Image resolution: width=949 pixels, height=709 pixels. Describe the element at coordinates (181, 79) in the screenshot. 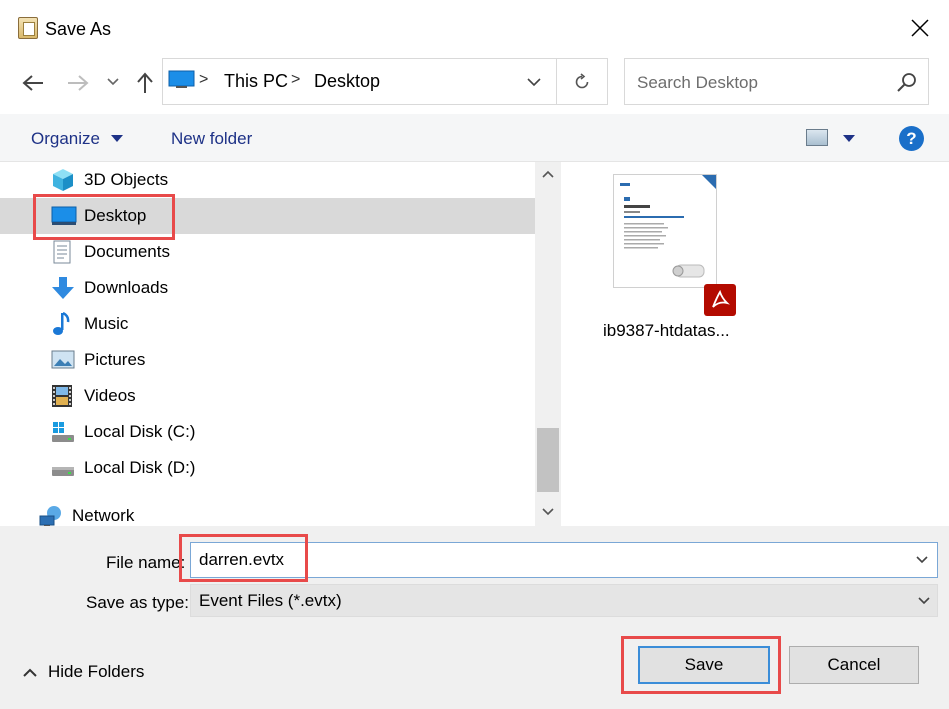

I see `computer-icon` at that location.